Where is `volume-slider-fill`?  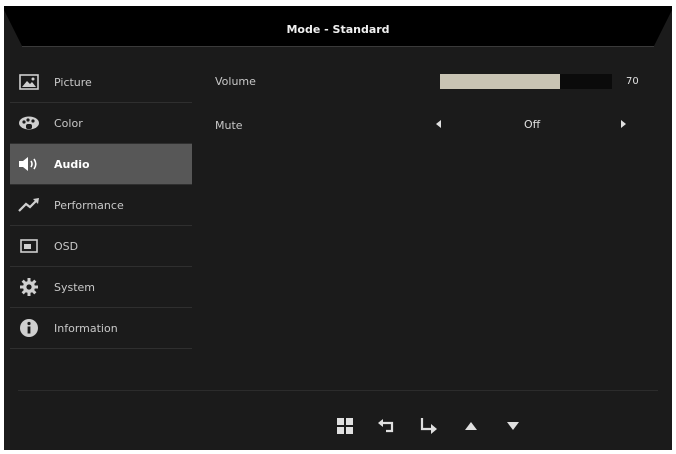
volume-slider-fill is located at coordinates (500, 81).